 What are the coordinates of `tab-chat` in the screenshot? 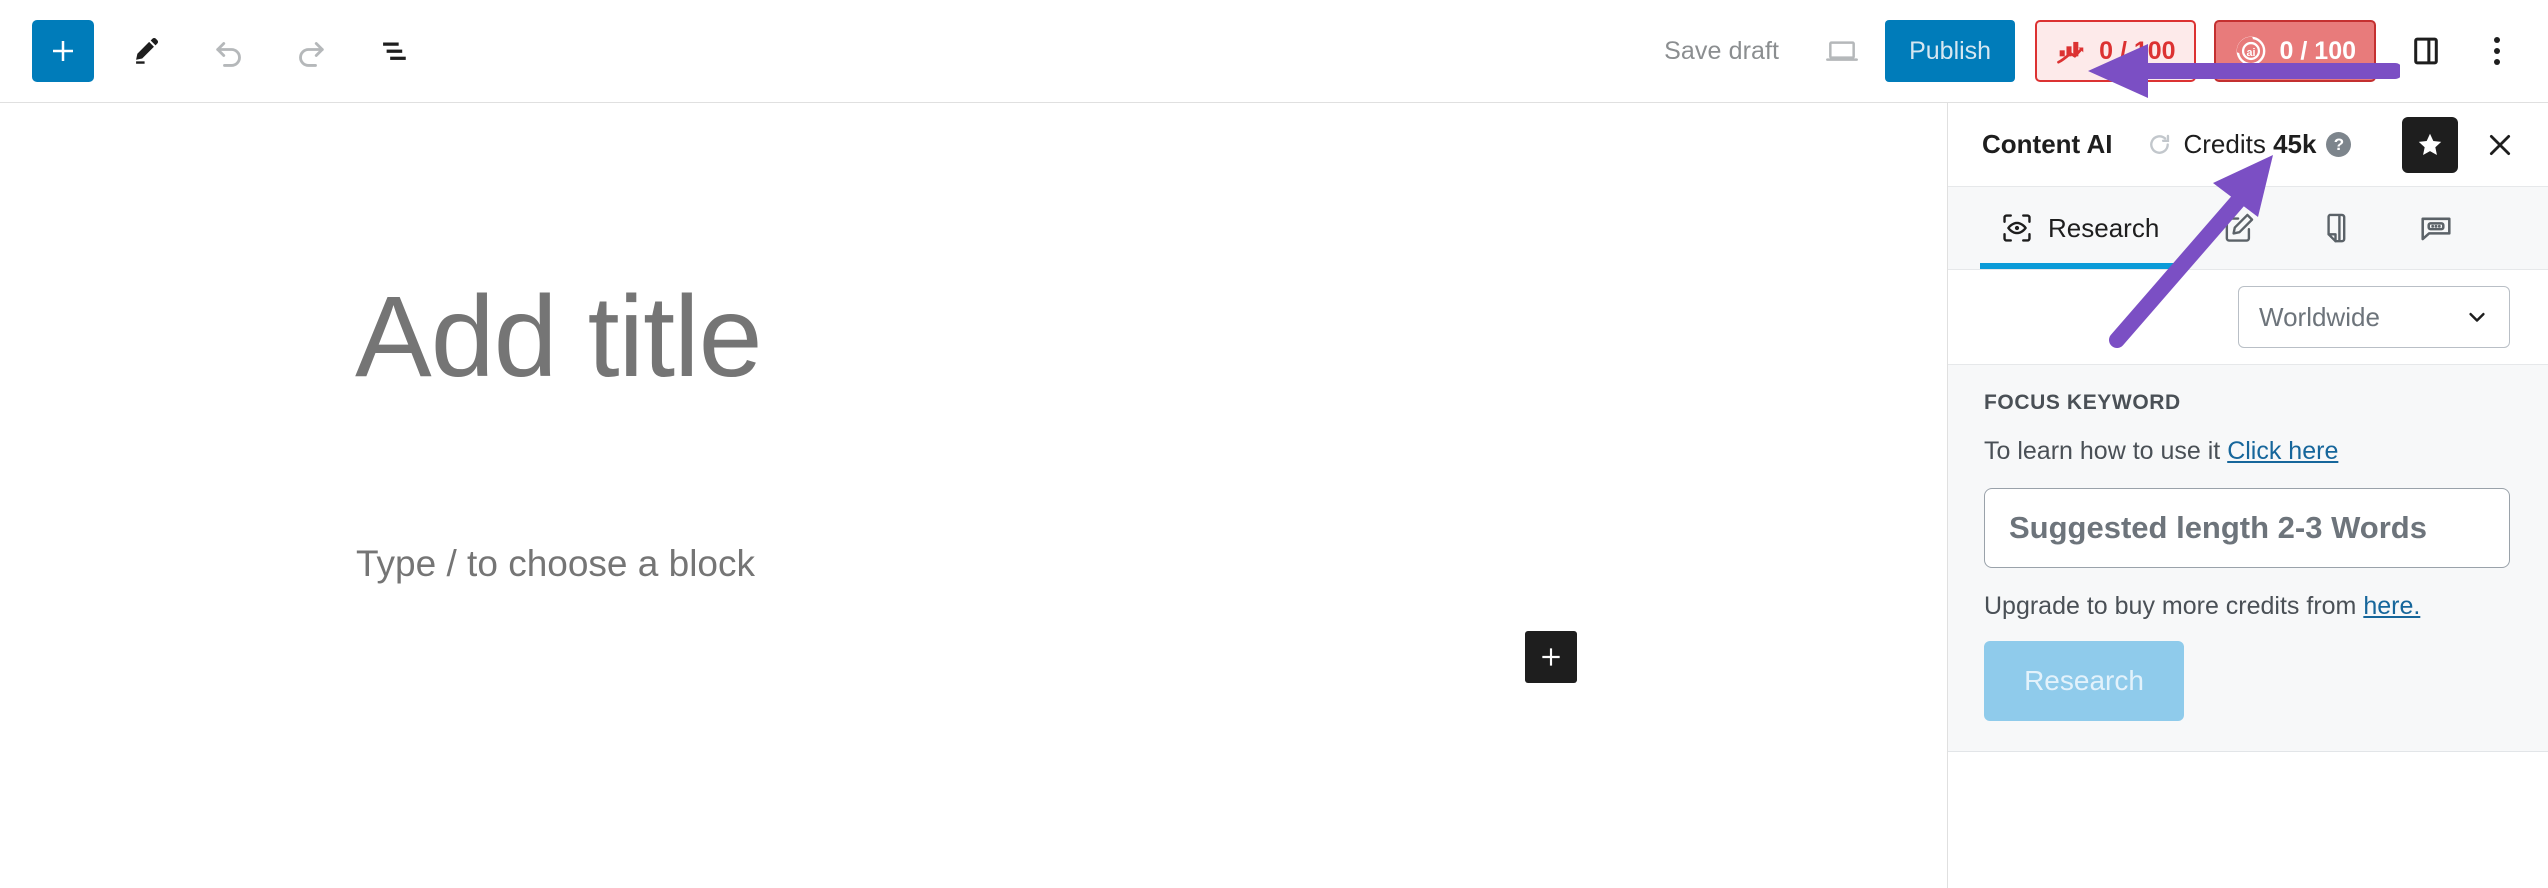 It's located at (2436, 228).